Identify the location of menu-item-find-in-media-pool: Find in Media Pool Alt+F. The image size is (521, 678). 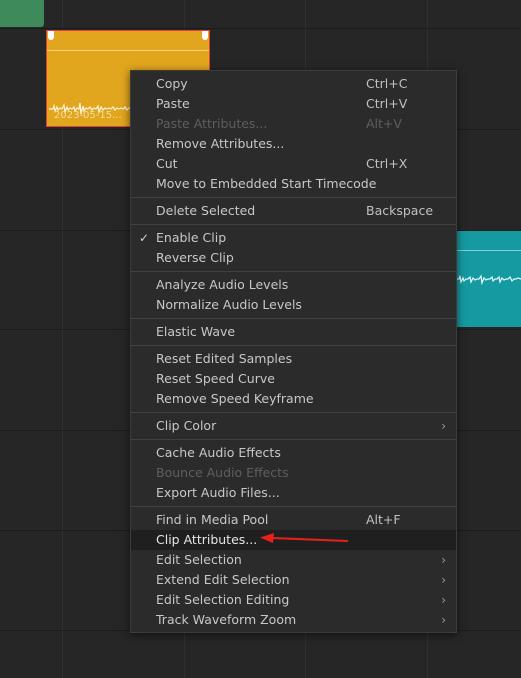
(293, 520).